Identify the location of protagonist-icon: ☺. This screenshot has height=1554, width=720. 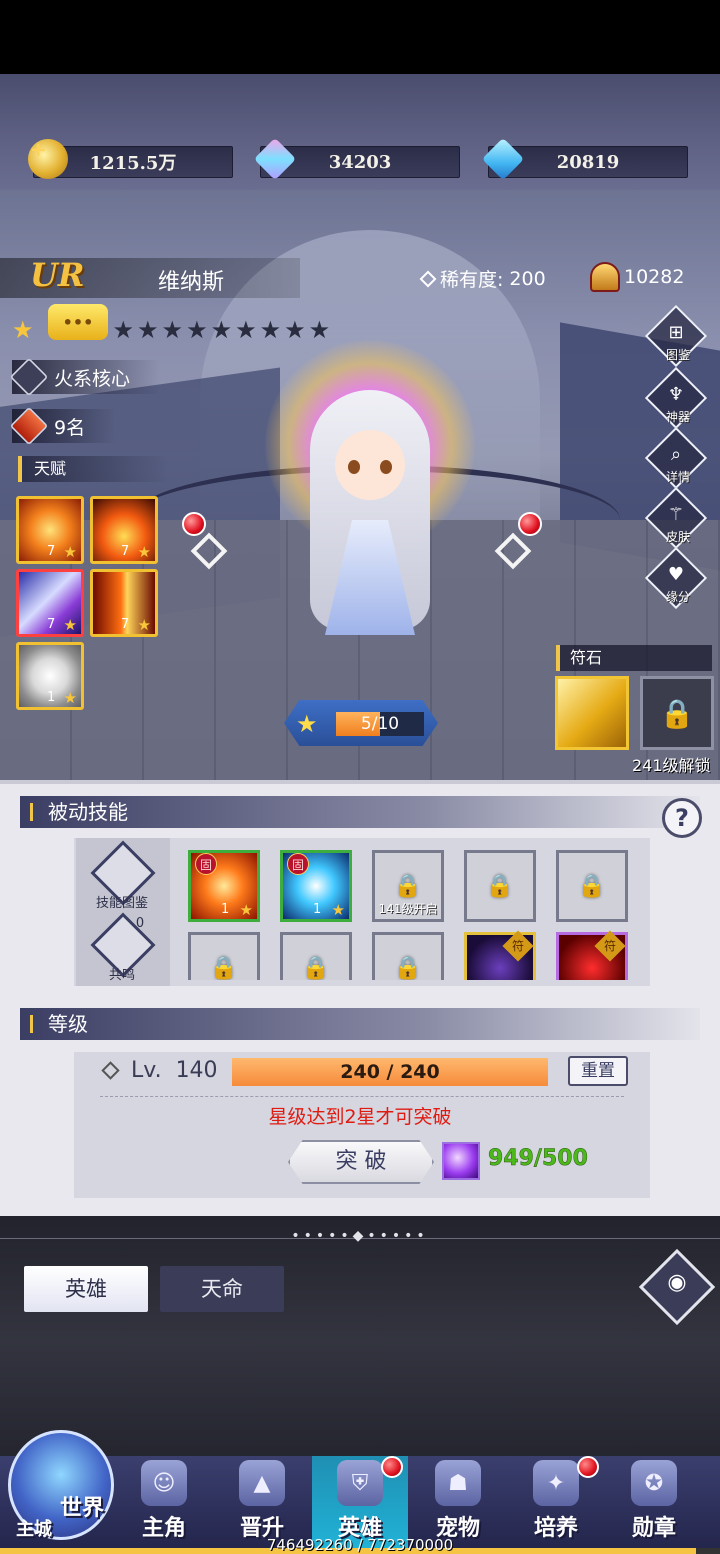
(164, 1483).